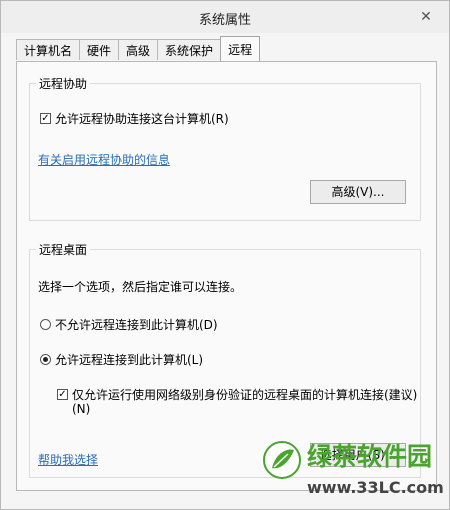  Describe the element at coordinates (136, 325) in the screenshot. I see `deny-remote-label: 不允许远程连接到此计算机(D)` at that location.